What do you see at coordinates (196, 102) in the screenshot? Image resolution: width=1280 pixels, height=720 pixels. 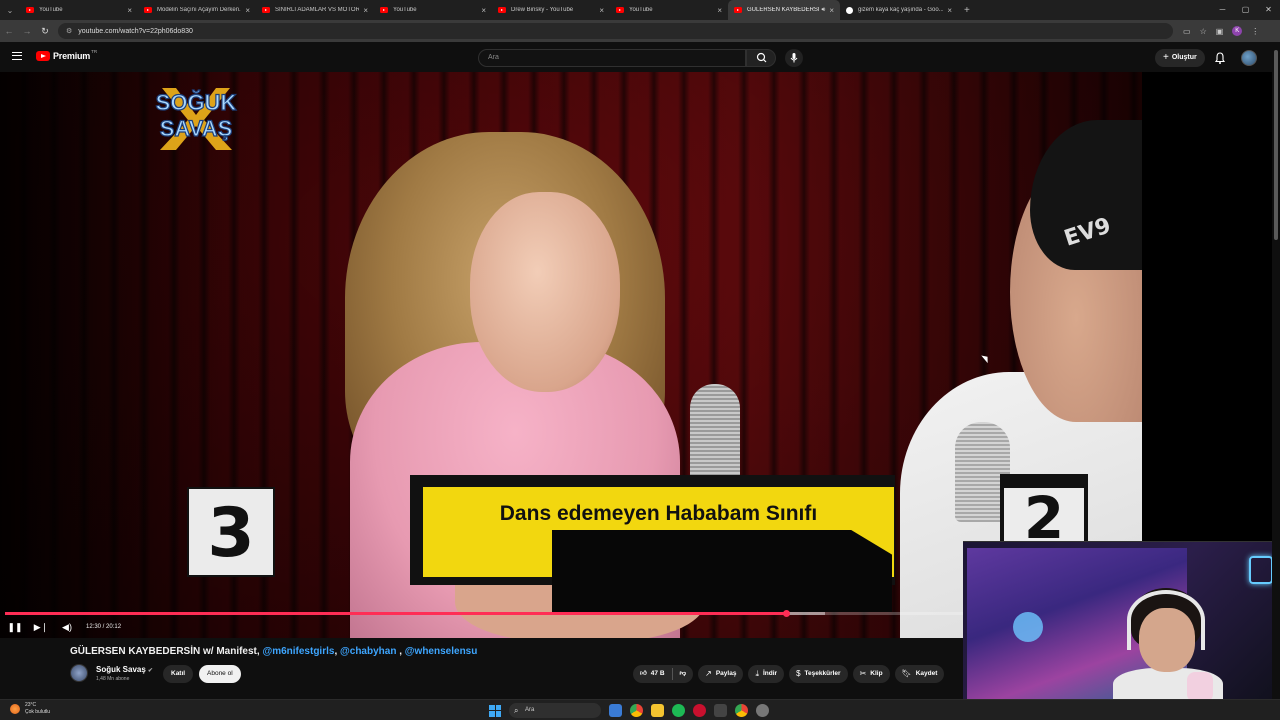 I see `logo-line-1: SOĞUK` at bounding box center [196, 102].